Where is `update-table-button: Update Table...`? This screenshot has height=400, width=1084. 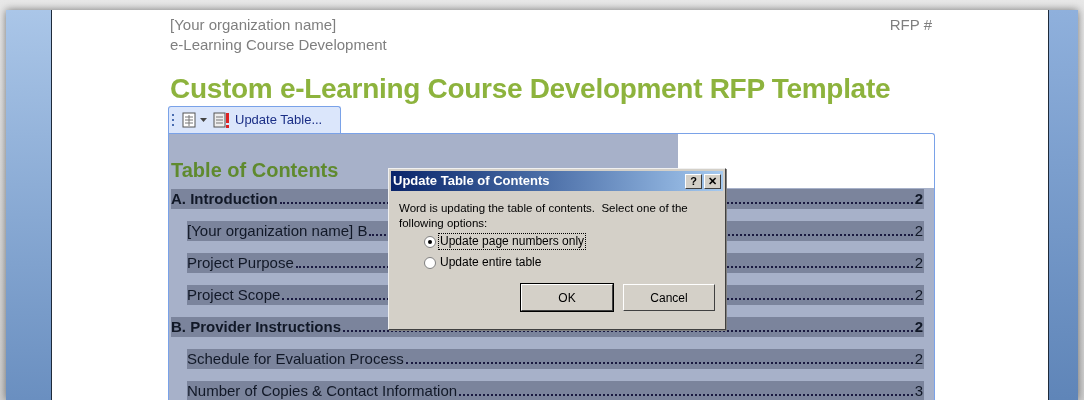
update-table-button: Update Table... is located at coordinates (279, 120).